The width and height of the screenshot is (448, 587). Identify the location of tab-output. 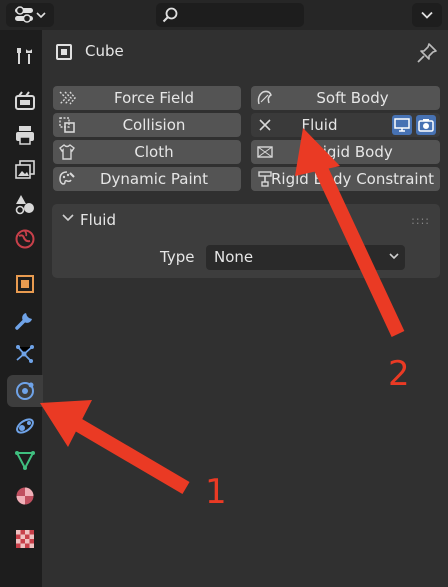
(25, 135).